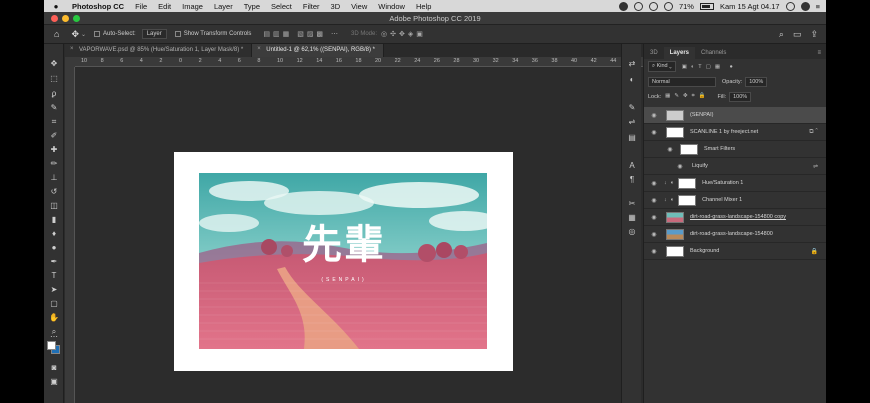  What do you see at coordinates (679, 53) in the screenshot?
I see `tab-layers: Layers` at bounding box center [679, 53].